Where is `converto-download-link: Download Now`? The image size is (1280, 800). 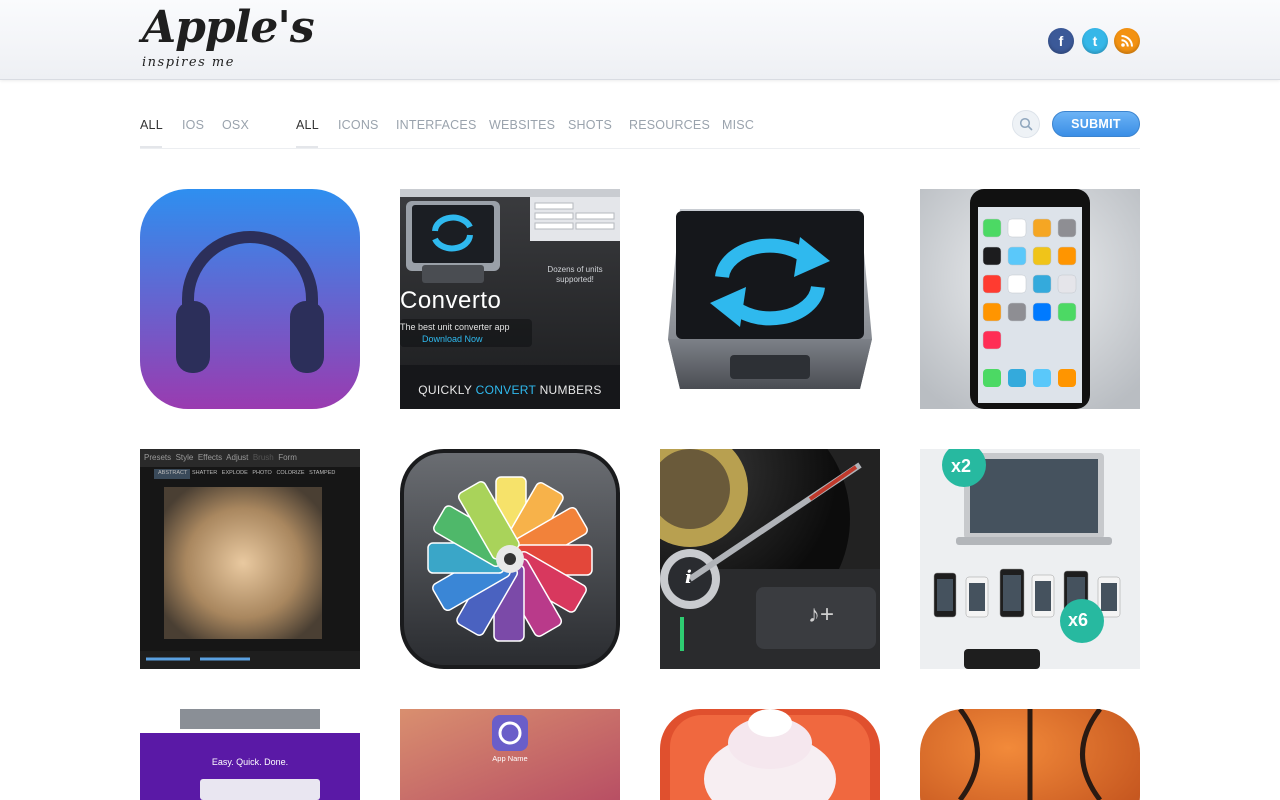 converto-download-link: Download Now is located at coordinates (452, 339).